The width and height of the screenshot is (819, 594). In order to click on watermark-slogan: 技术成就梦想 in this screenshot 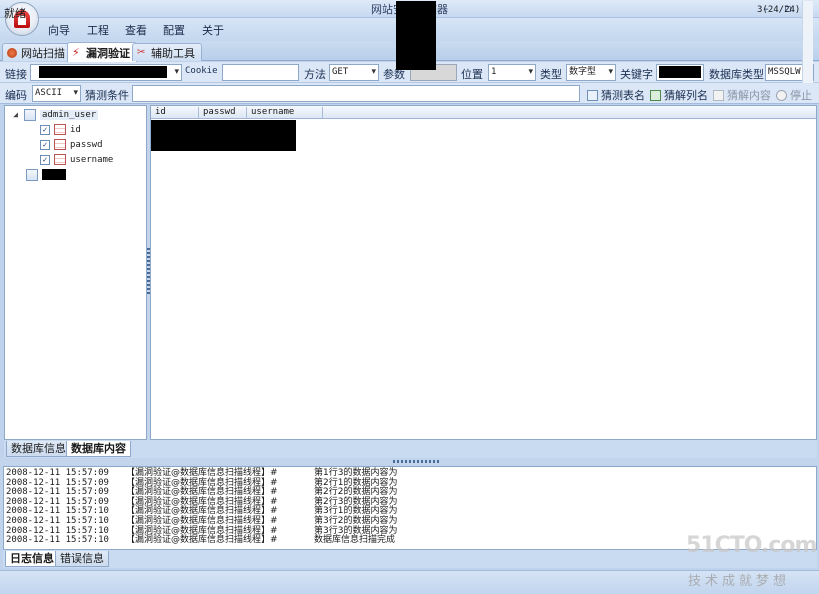, I will do `click(739, 581)`.